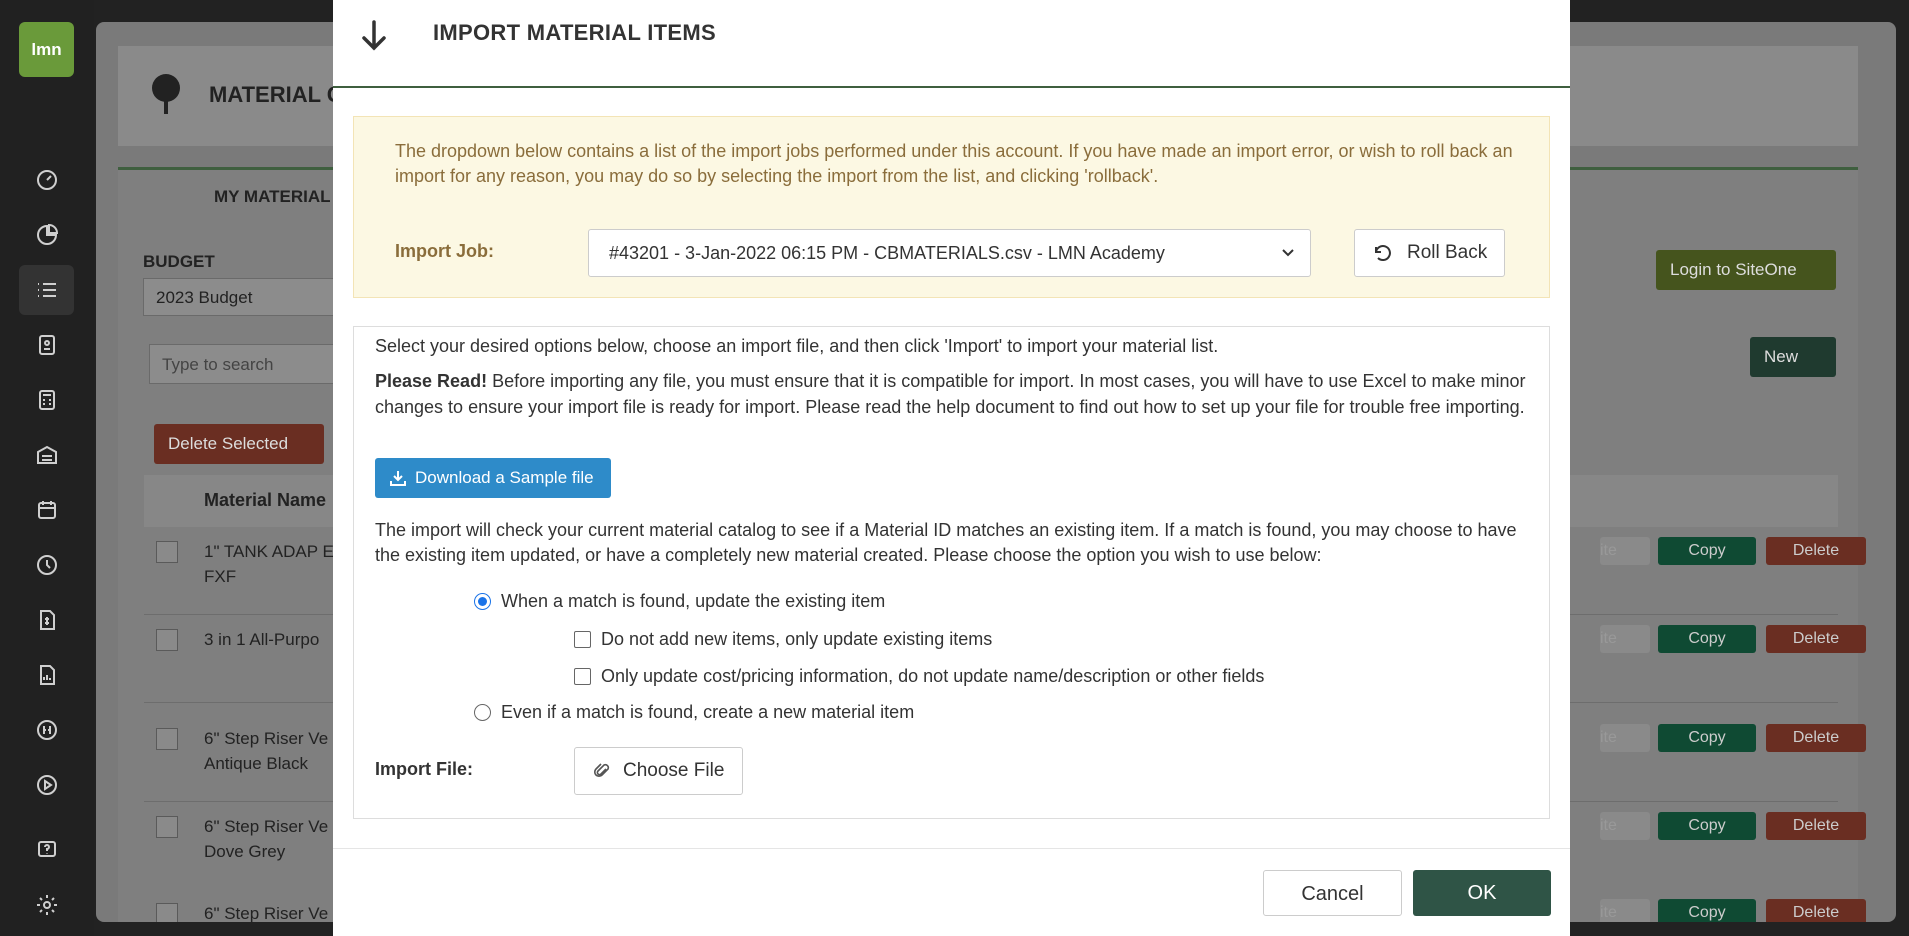 Image resolution: width=1909 pixels, height=936 pixels. Describe the element at coordinates (1746, 270) in the screenshot. I see `login-siteone-button: Login to SiteOne` at that location.